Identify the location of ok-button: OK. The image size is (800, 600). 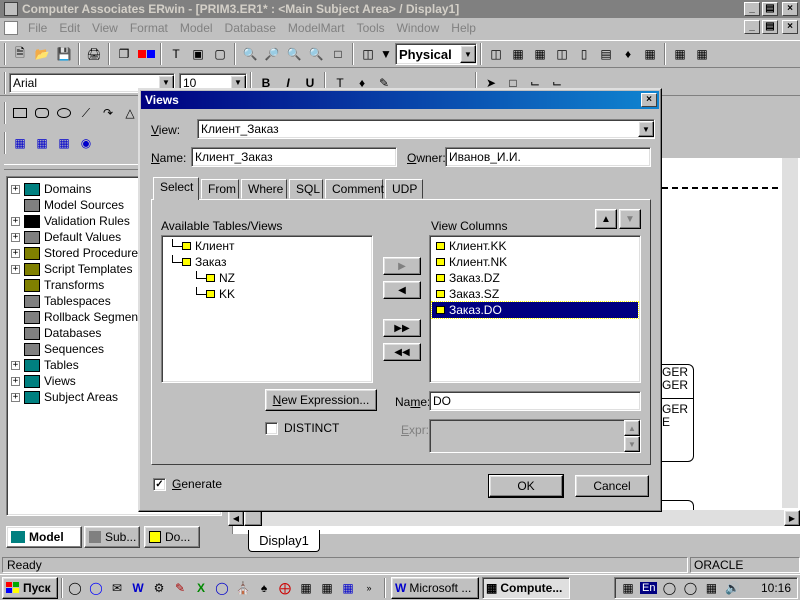
(526, 486).